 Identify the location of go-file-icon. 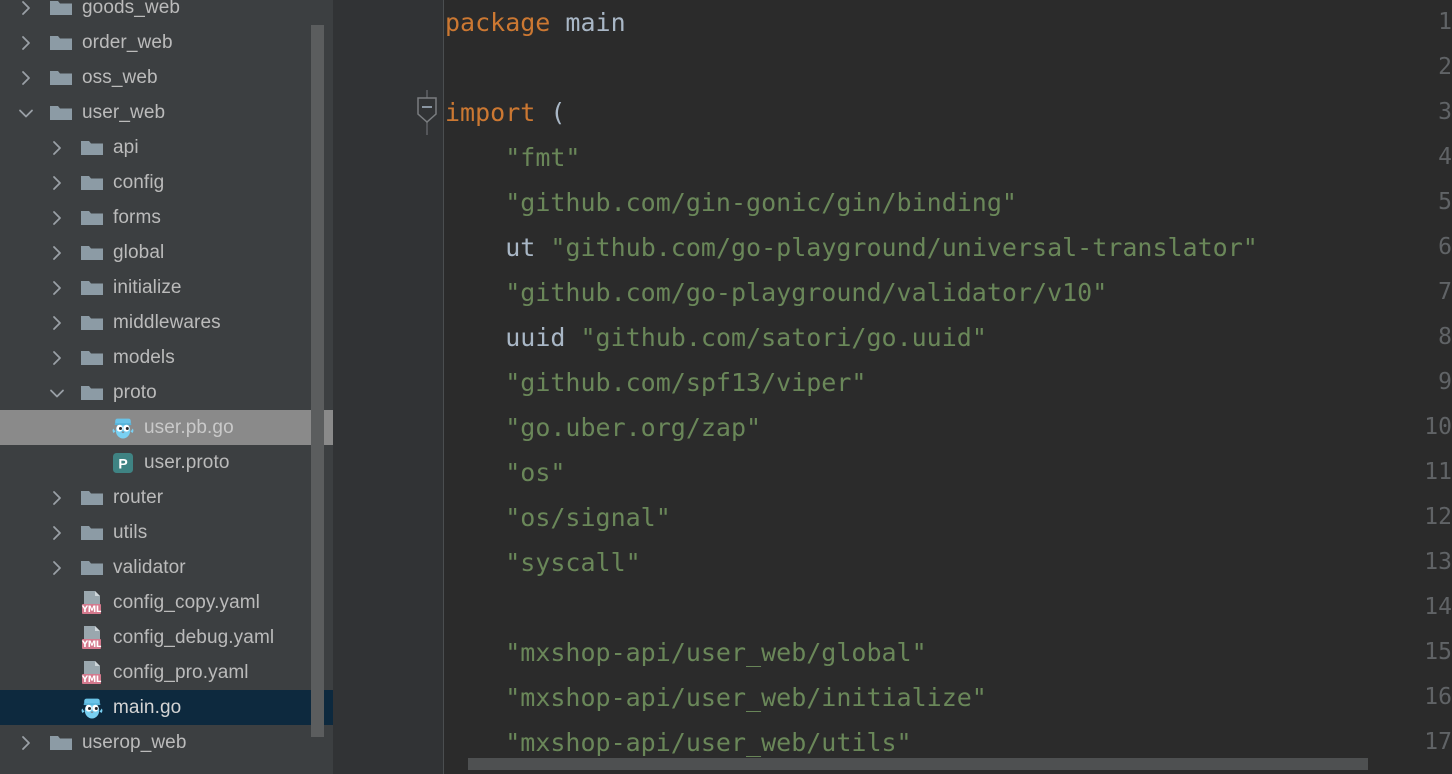
(123, 428).